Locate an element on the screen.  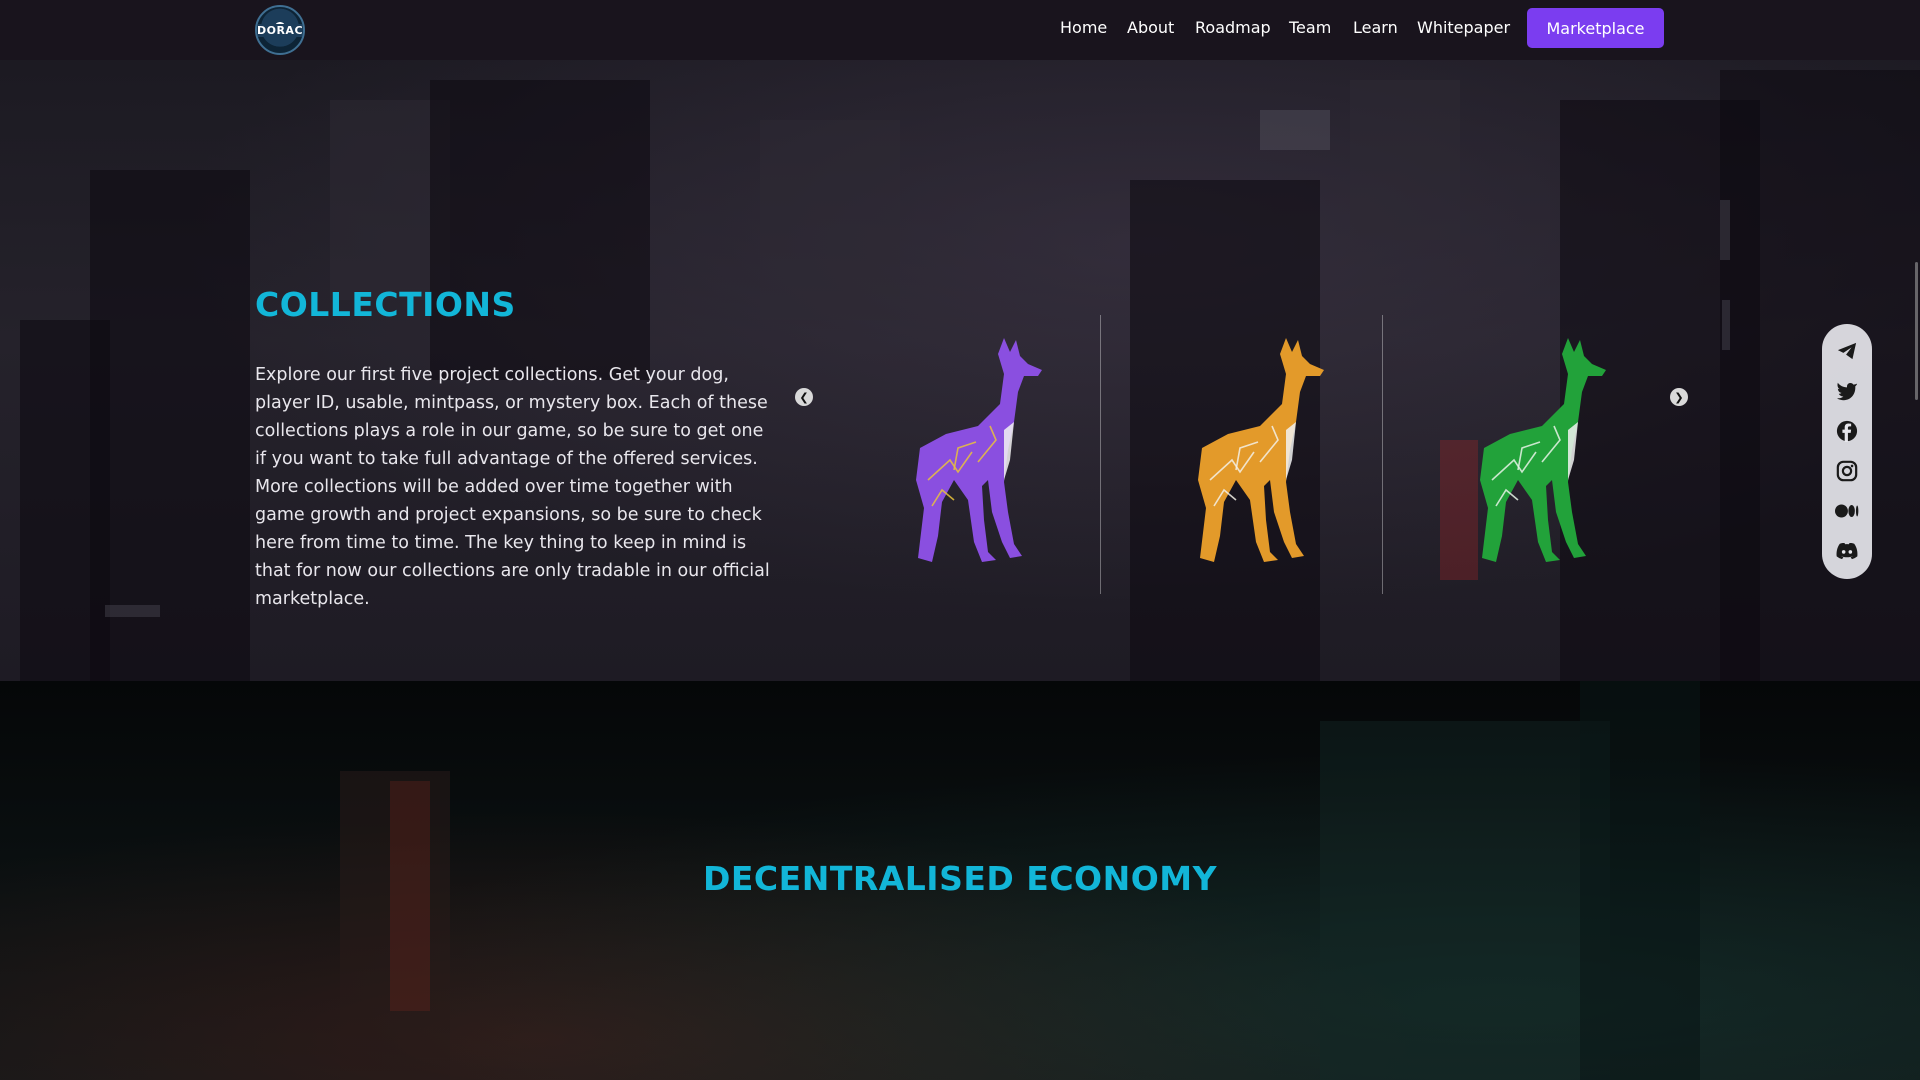
orange-dog-body is located at coordinates (1261, 450).